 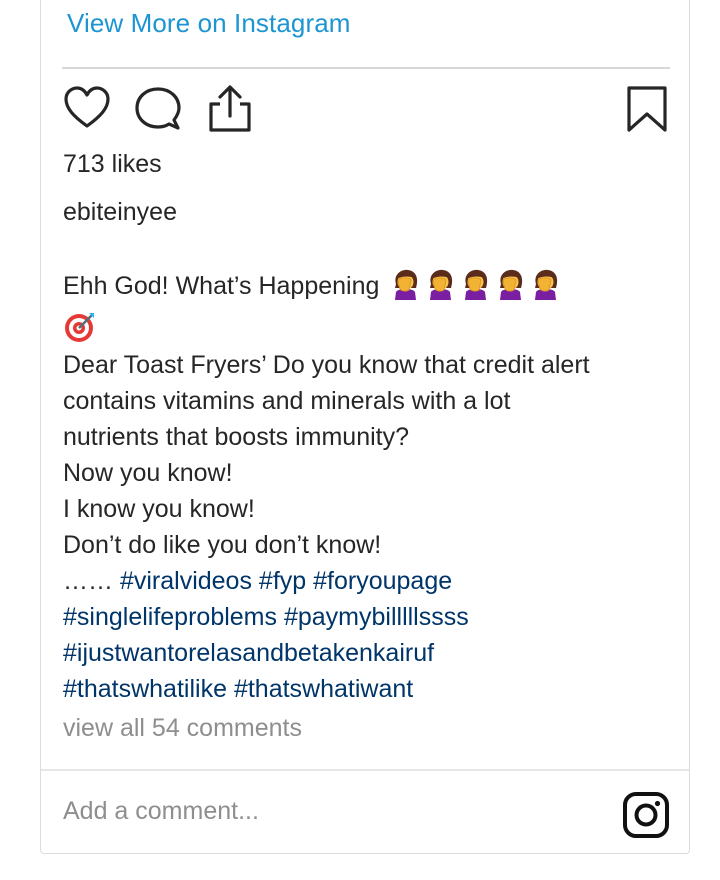 What do you see at coordinates (647, 109) in the screenshot?
I see `bookmark-icon` at bounding box center [647, 109].